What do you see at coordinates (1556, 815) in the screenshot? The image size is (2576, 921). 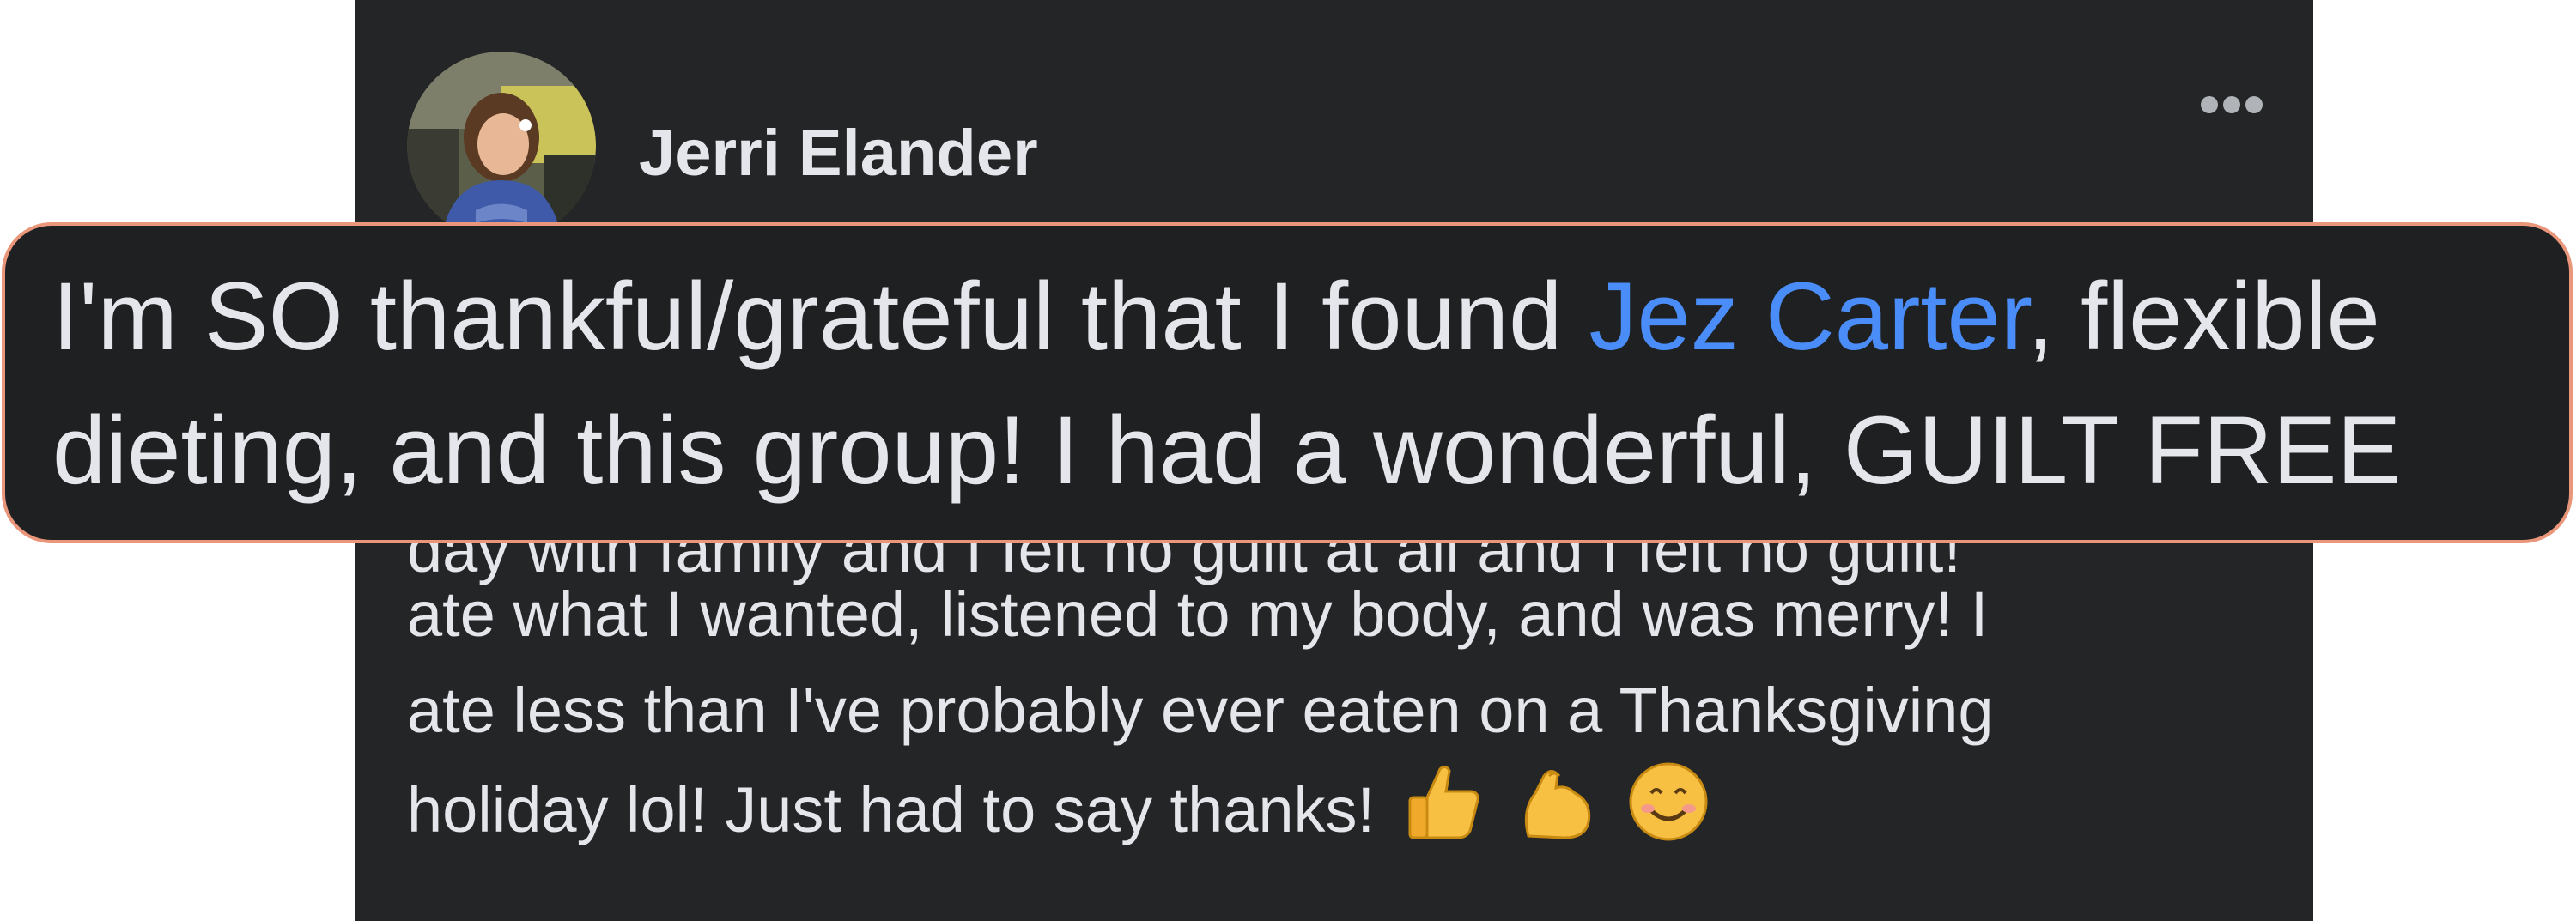 I see `flexed-biceps-icon` at bounding box center [1556, 815].